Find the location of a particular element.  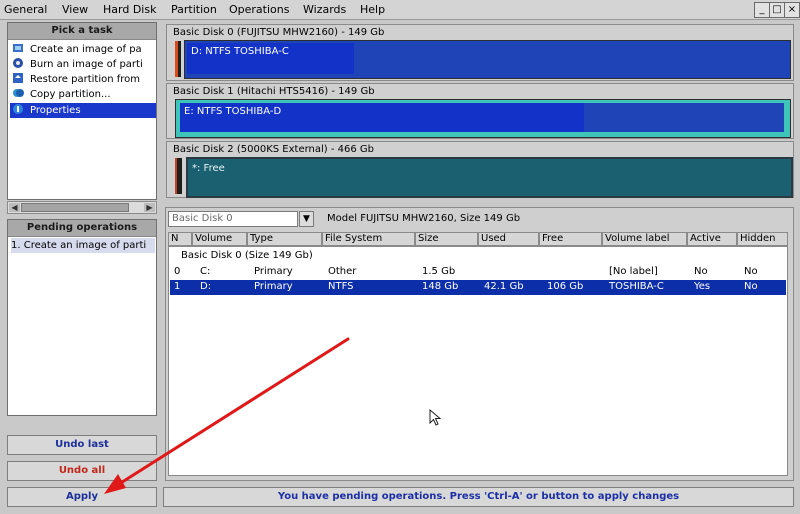

table-group-label: Basic Disk 0 (Size 149 Gb) is located at coordinates (247, 255).